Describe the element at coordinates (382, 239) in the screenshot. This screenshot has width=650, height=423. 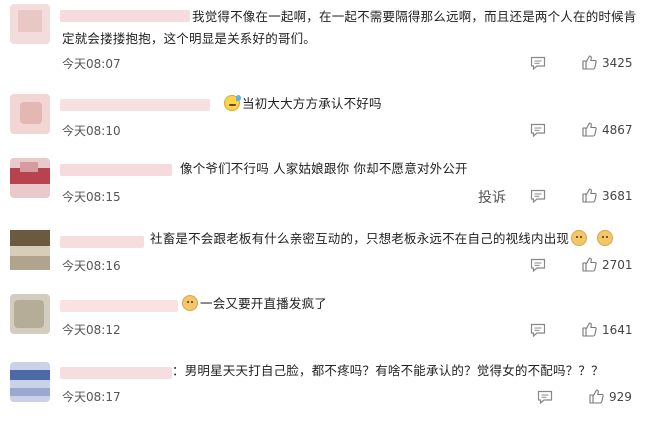
I see `comment-text: 社畜是不会跟老板有什么亲密互动的，只想老板永远不在自己的视线内出现` at that location.